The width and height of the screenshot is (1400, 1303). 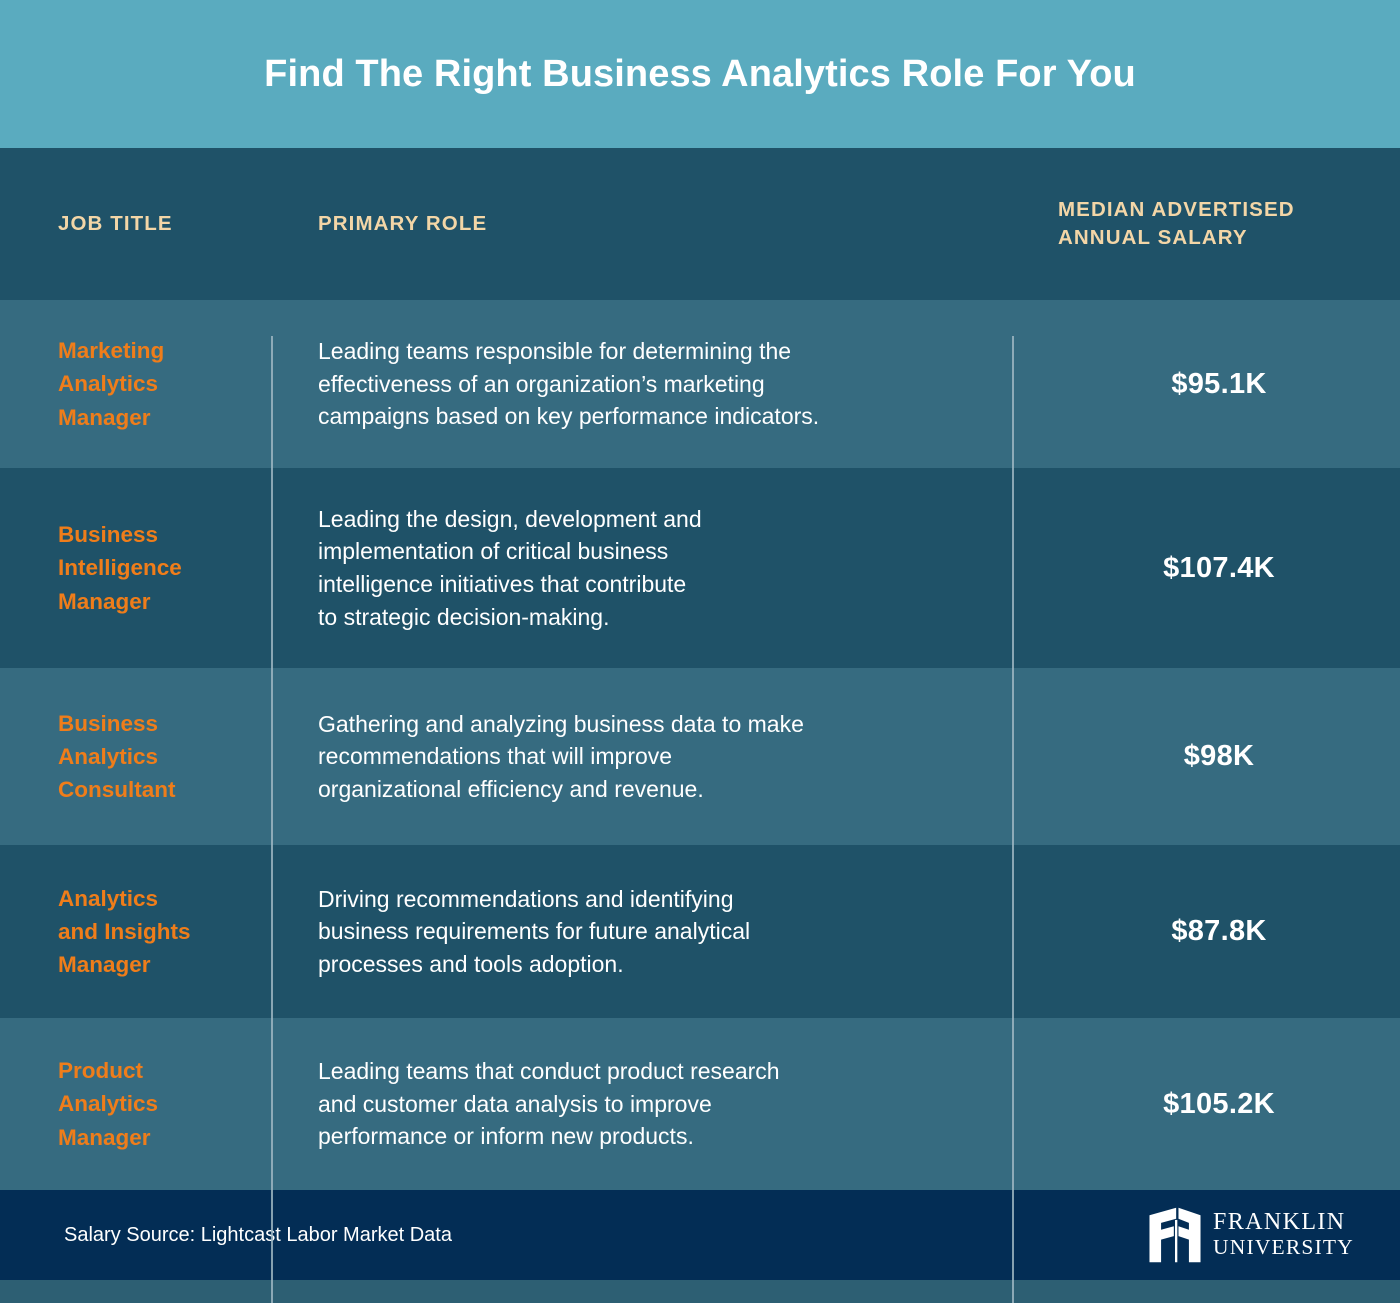 I want to click on job-title-value: Analytics and Insights Manager, so click(x=124, y=931).